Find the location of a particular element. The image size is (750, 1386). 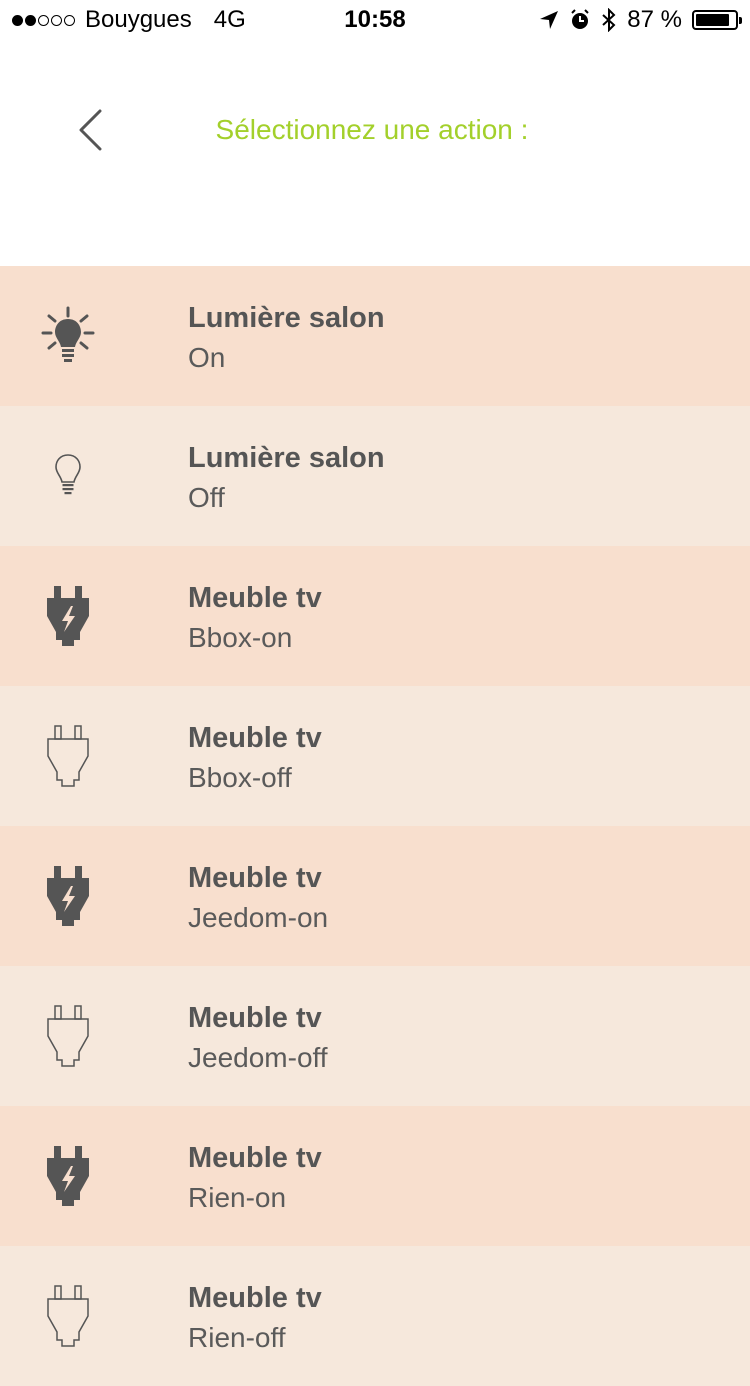

battery-icon is located at coordinates (717, 20).